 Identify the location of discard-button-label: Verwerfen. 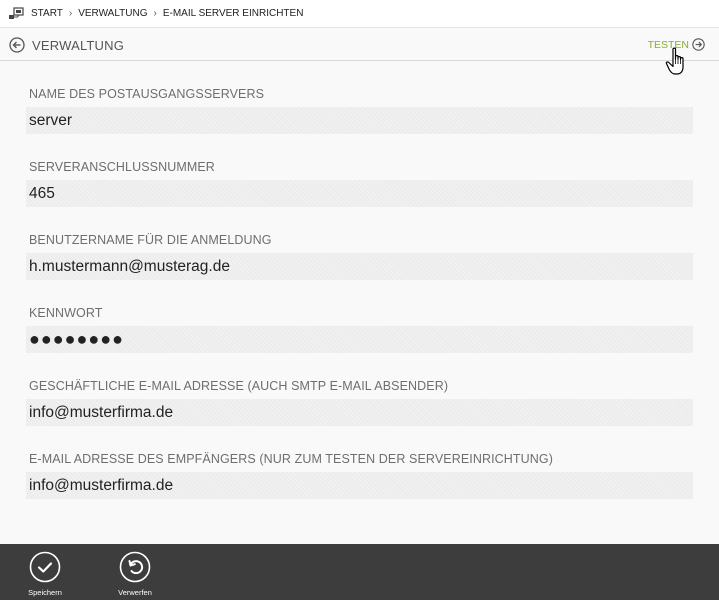
(135, 592).